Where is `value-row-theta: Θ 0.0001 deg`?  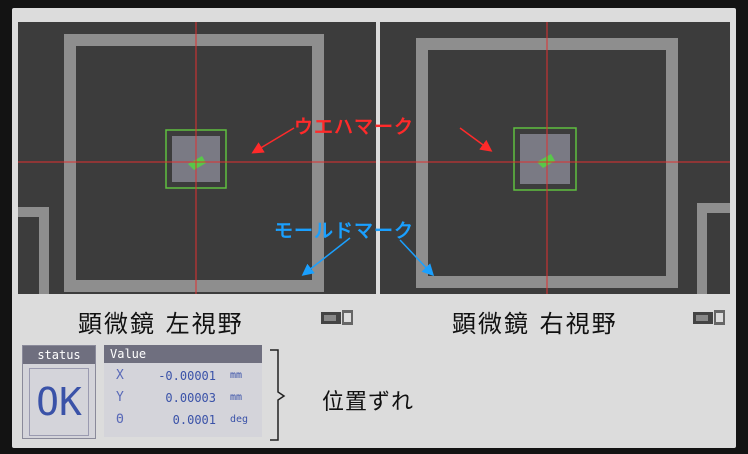
value-row-theta: Θ 0.0001 deg is located at coordinates (183, 418).